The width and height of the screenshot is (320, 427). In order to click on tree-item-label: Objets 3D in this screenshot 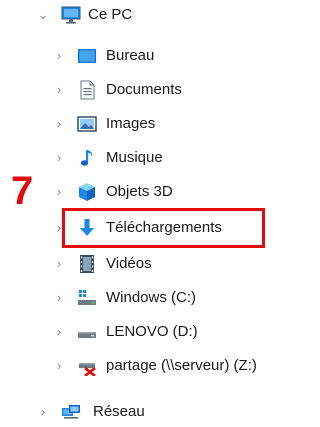, I will do `click(139, 191)`.